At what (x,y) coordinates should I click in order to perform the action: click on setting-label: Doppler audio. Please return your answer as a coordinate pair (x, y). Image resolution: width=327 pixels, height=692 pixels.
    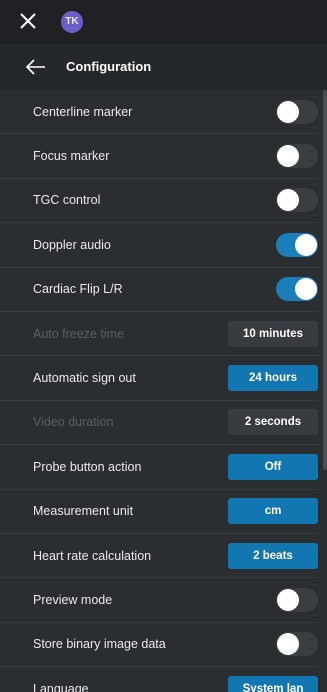
    Looking at the image, I should click on (72, 244).